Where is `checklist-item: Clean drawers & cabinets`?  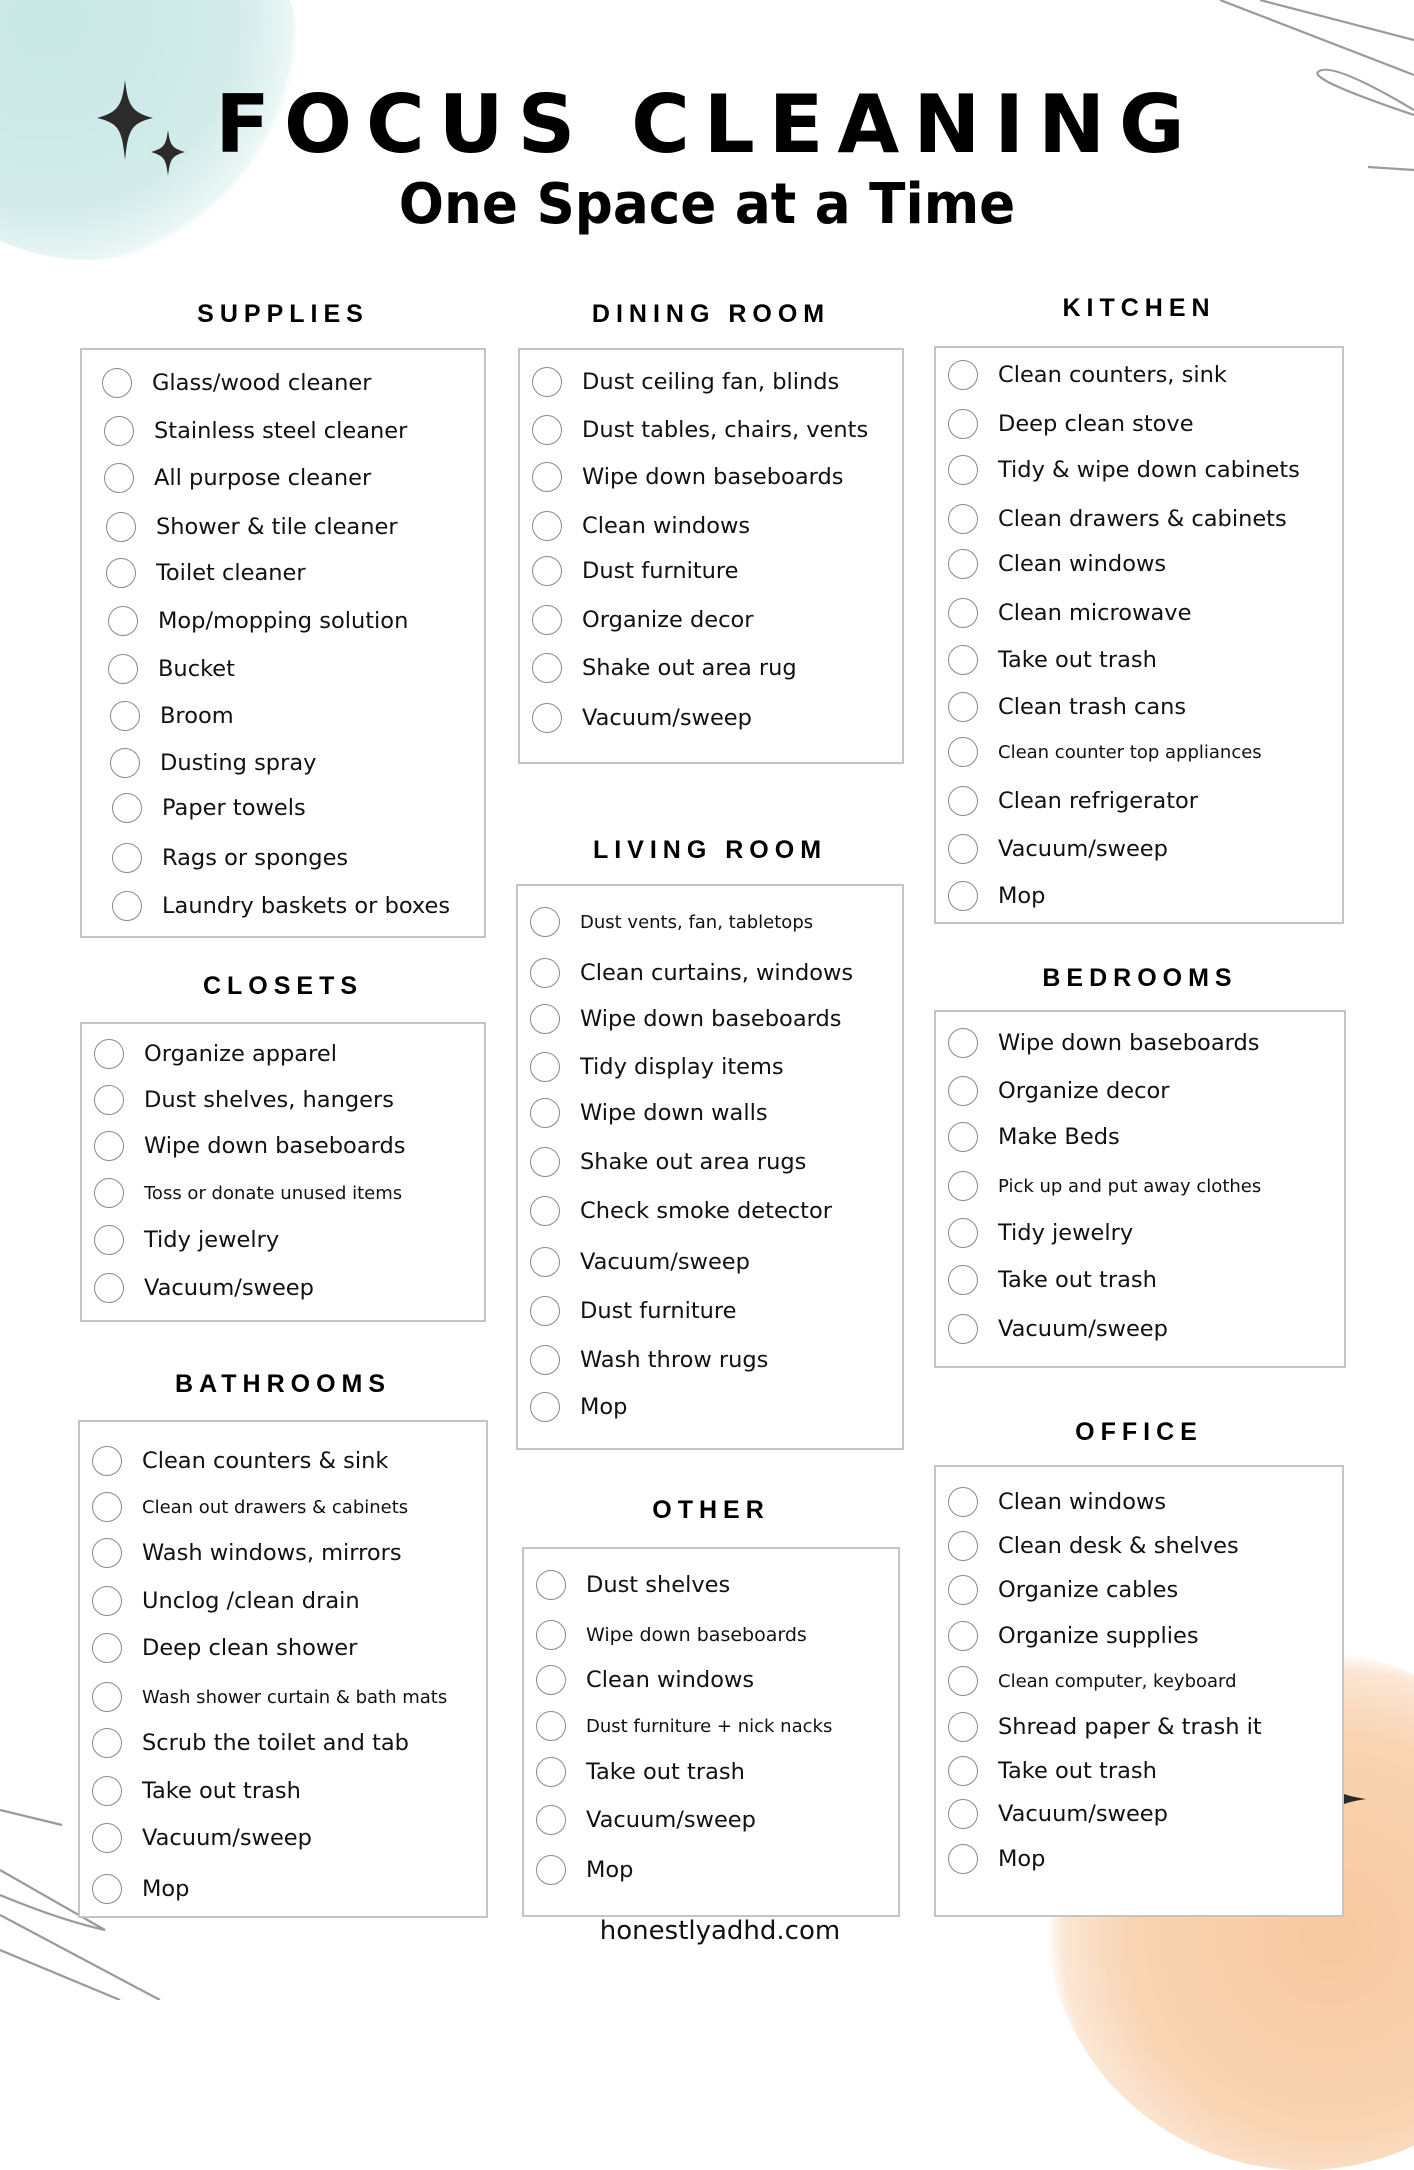 checklist-item: Clean drawers & cabinets is located at coordinates (1117, 519).